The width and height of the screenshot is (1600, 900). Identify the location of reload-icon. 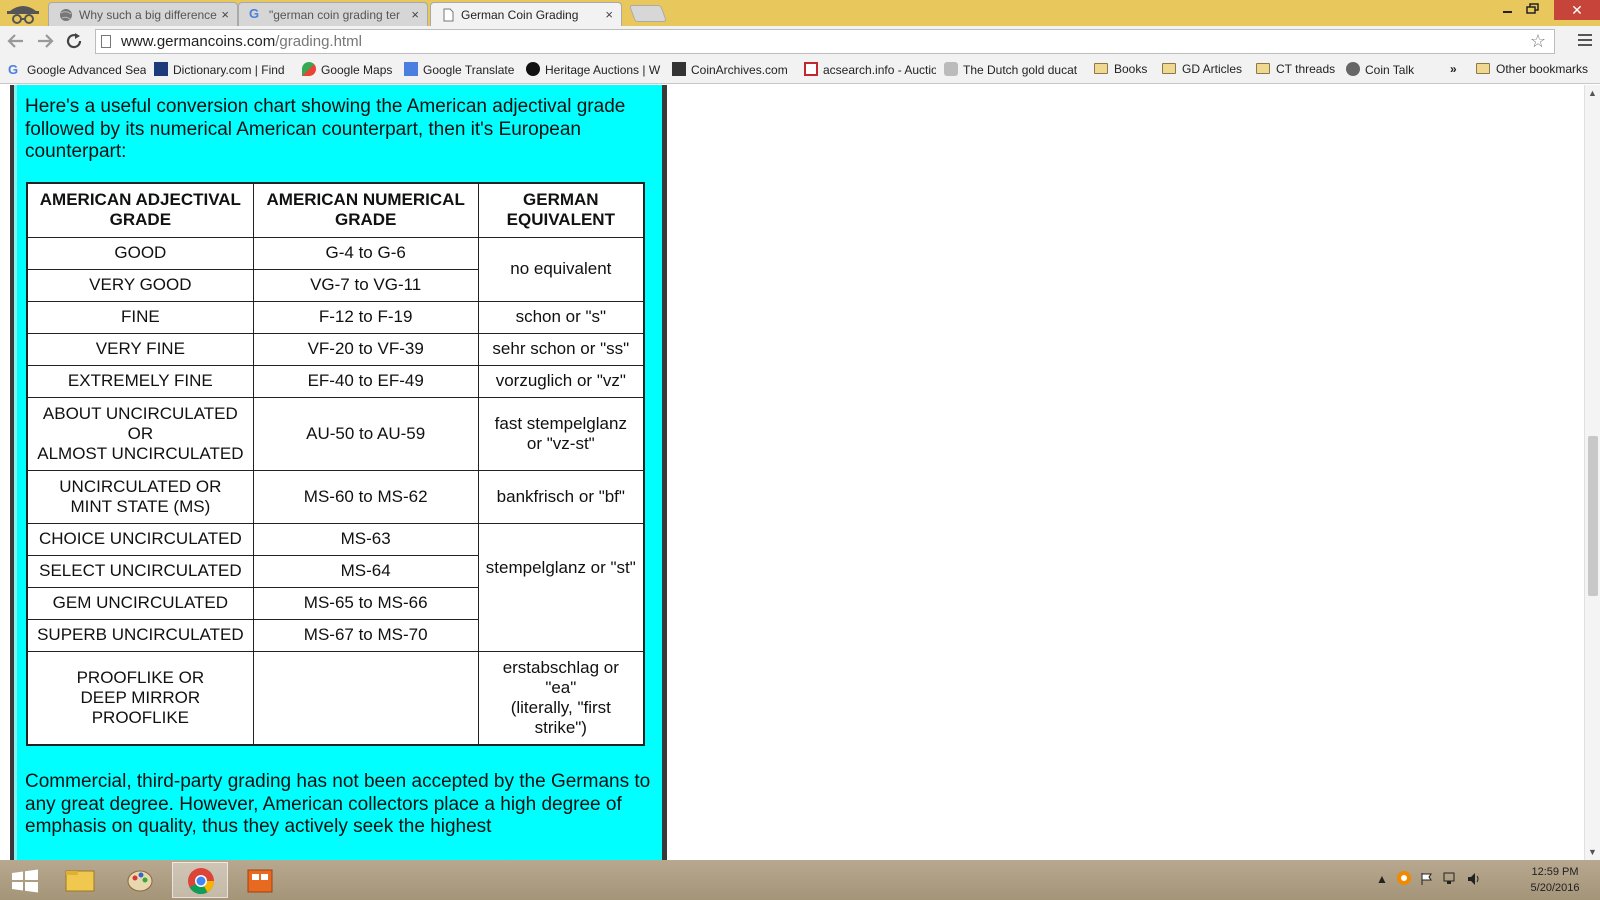
(74, 41).